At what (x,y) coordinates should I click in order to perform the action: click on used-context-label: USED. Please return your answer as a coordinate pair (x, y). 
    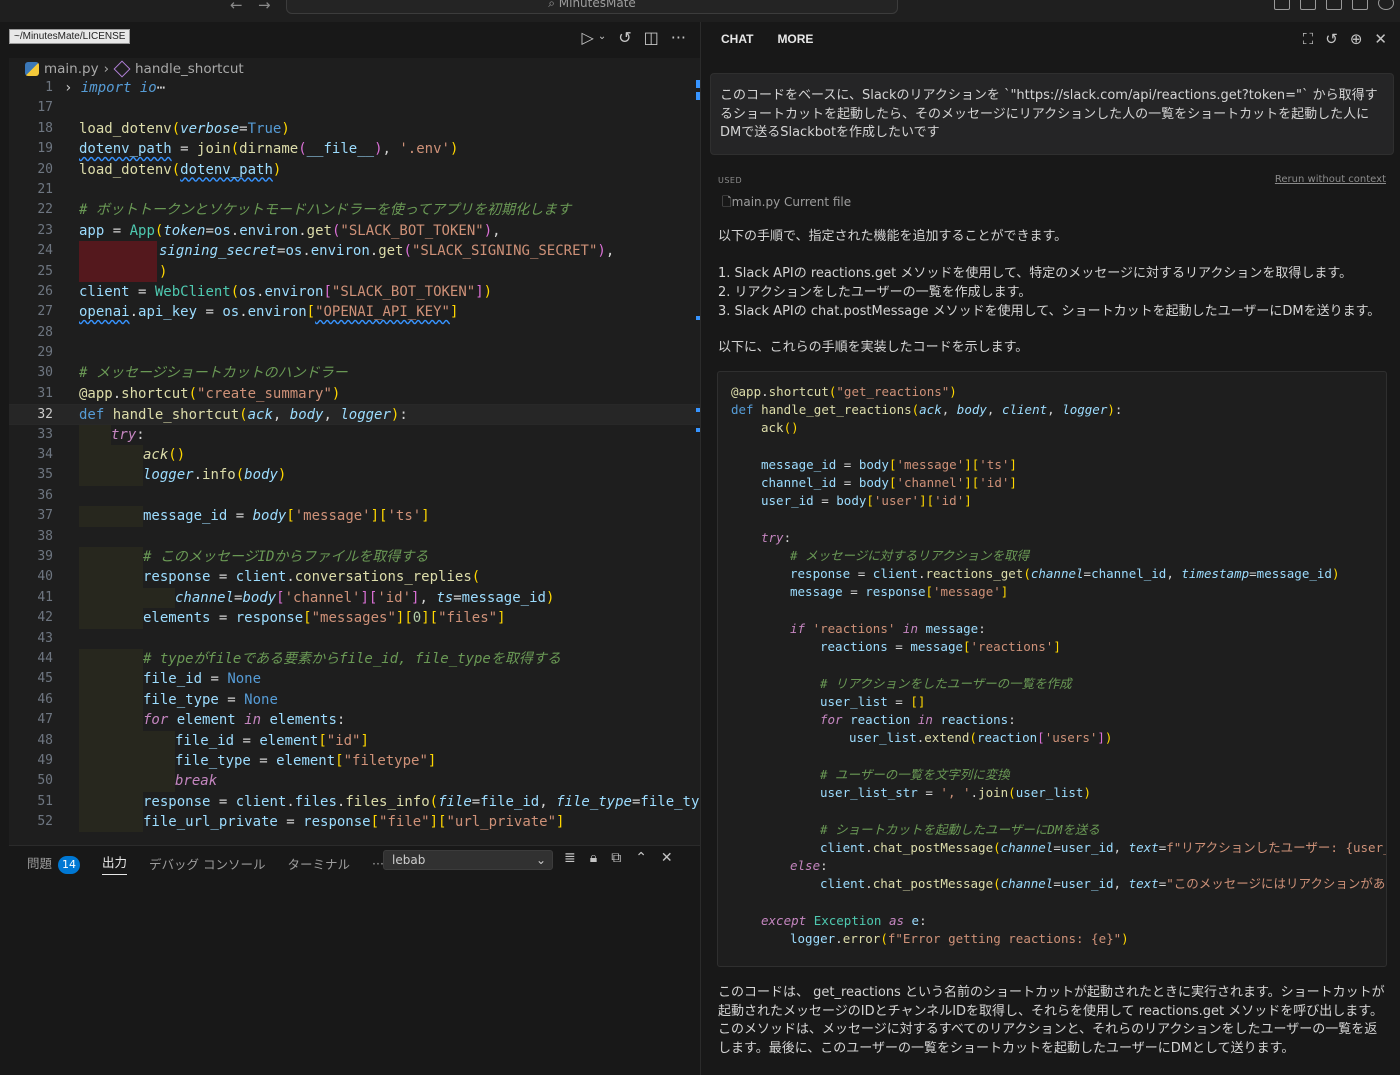
    Looking at the image, I should click on (730, 180).